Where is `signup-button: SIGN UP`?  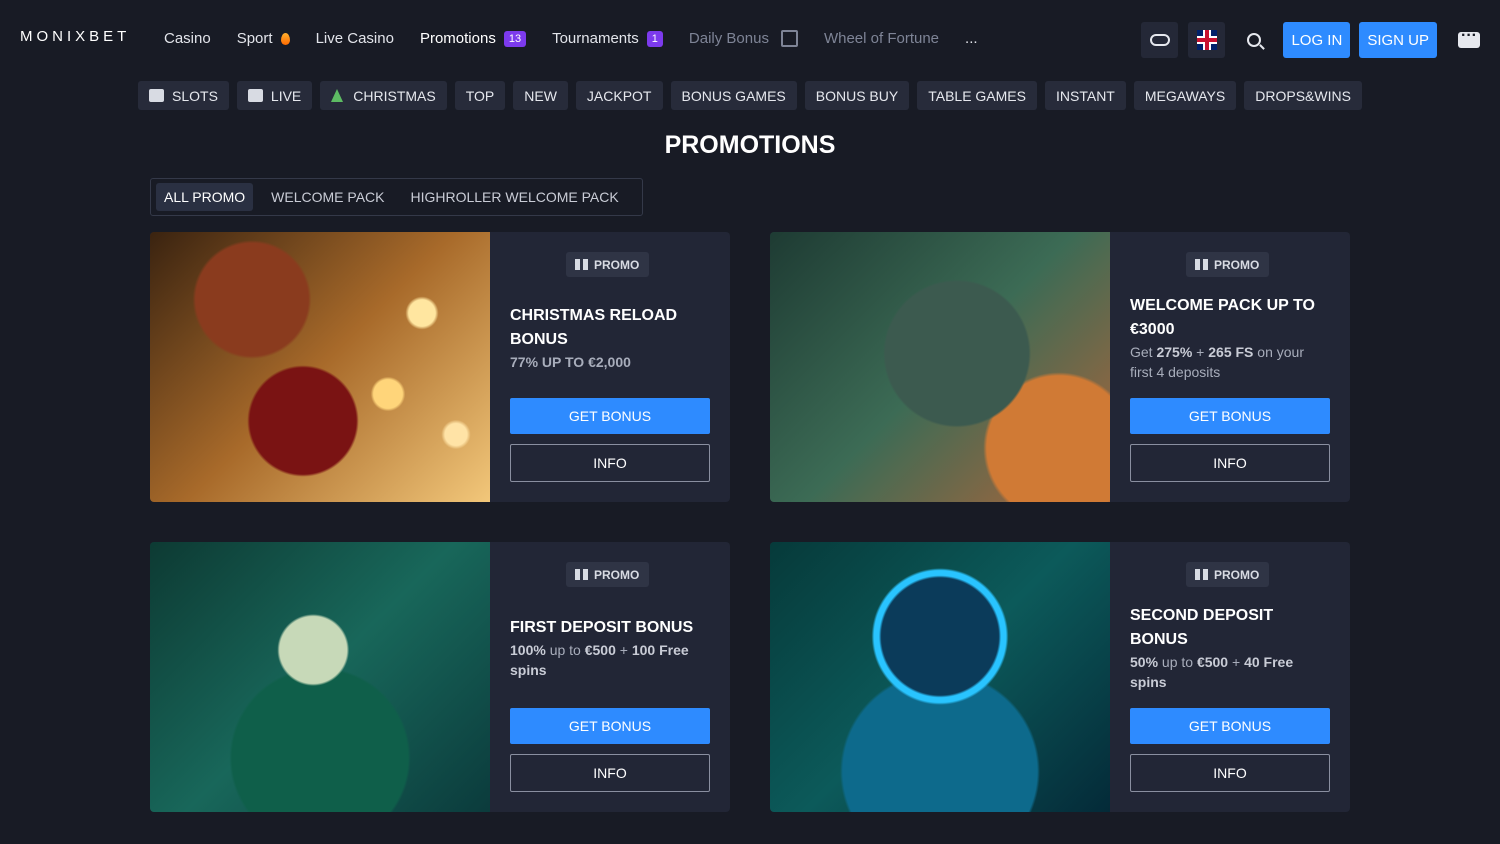
signup-button: SIGN UP is located at coordinates (1398, 40).